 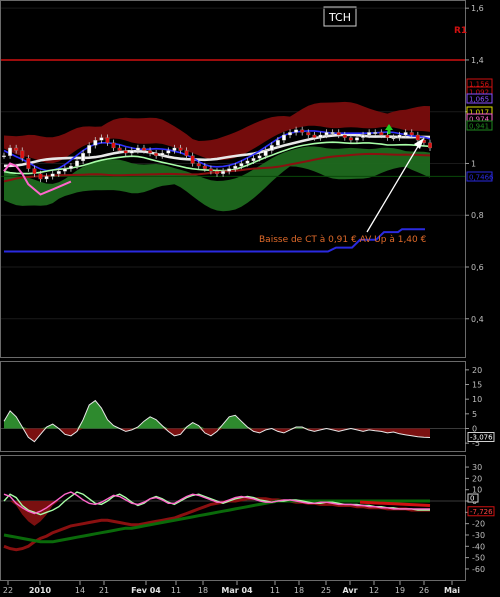 What do you see at coordinates (477, 8) in the screenshot?
I see `price-tick-label: 1,6` at bounding box center [477, 8].